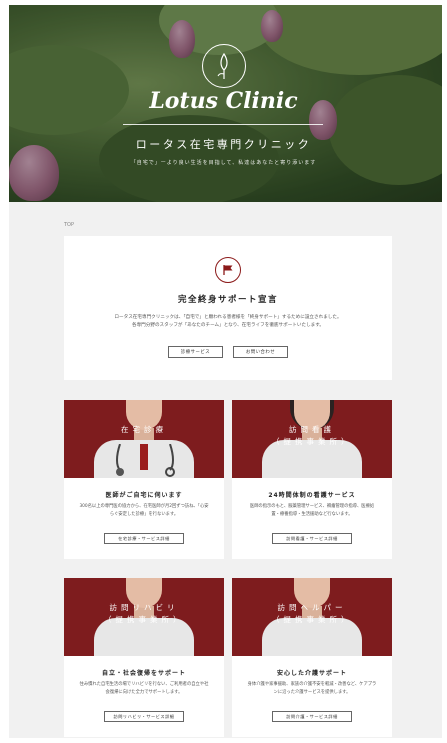  What do you see at coordinates (69, 225) in the screenshot?
I see `breadcrumb: TOP` at bounding box center [69, 225].